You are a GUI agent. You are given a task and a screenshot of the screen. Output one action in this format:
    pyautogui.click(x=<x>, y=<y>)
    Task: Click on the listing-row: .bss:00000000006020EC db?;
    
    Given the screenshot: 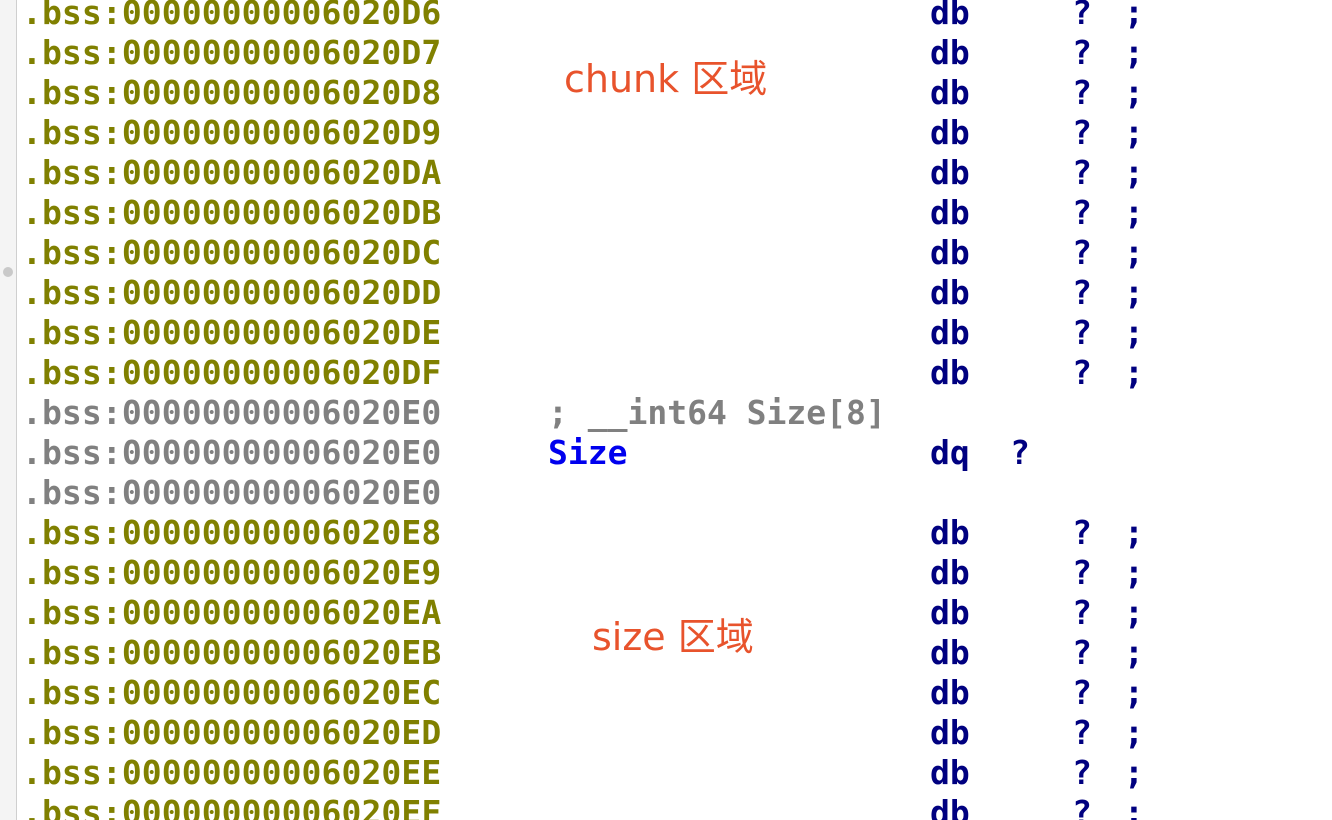 What is the action you would take?
    pyautogui.click(x=672, y=693)
    